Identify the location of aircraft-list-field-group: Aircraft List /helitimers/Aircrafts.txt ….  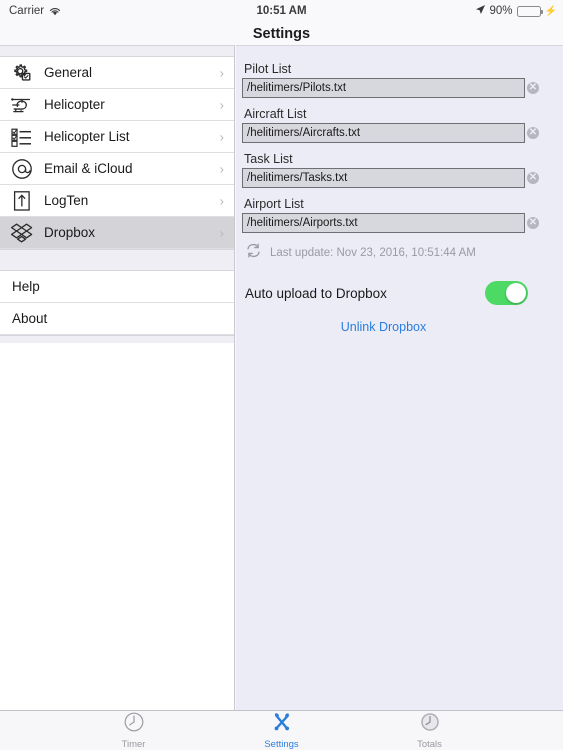
(393, 125).